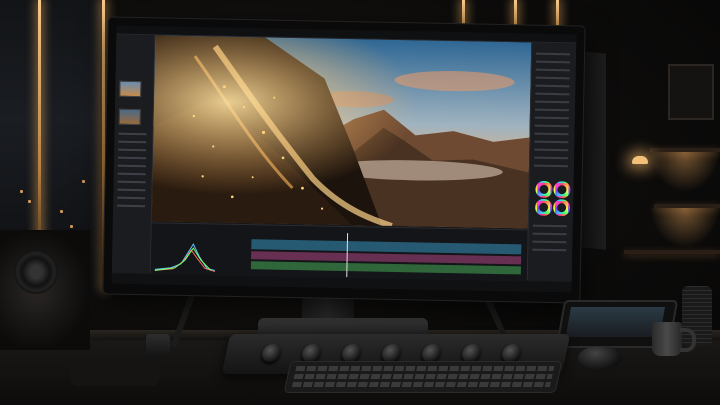  I want to click on wall-picture-frame, so click(691, 92).